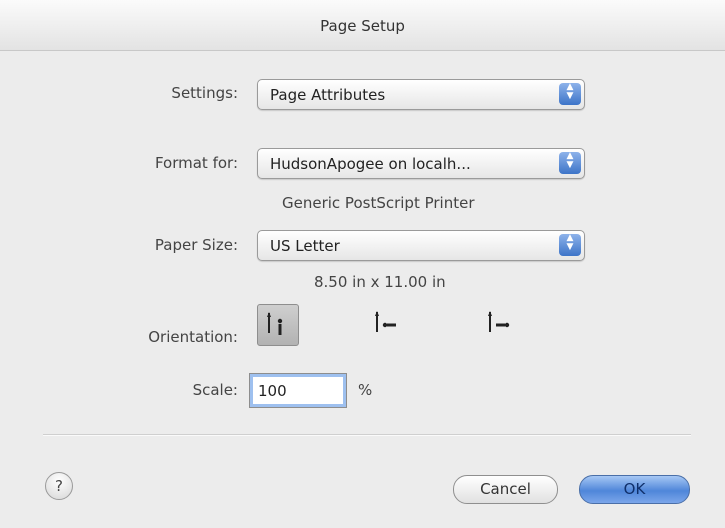 This screenshot has width=725, height=528. I want to click on scale-unit: %, so click(365, 390).